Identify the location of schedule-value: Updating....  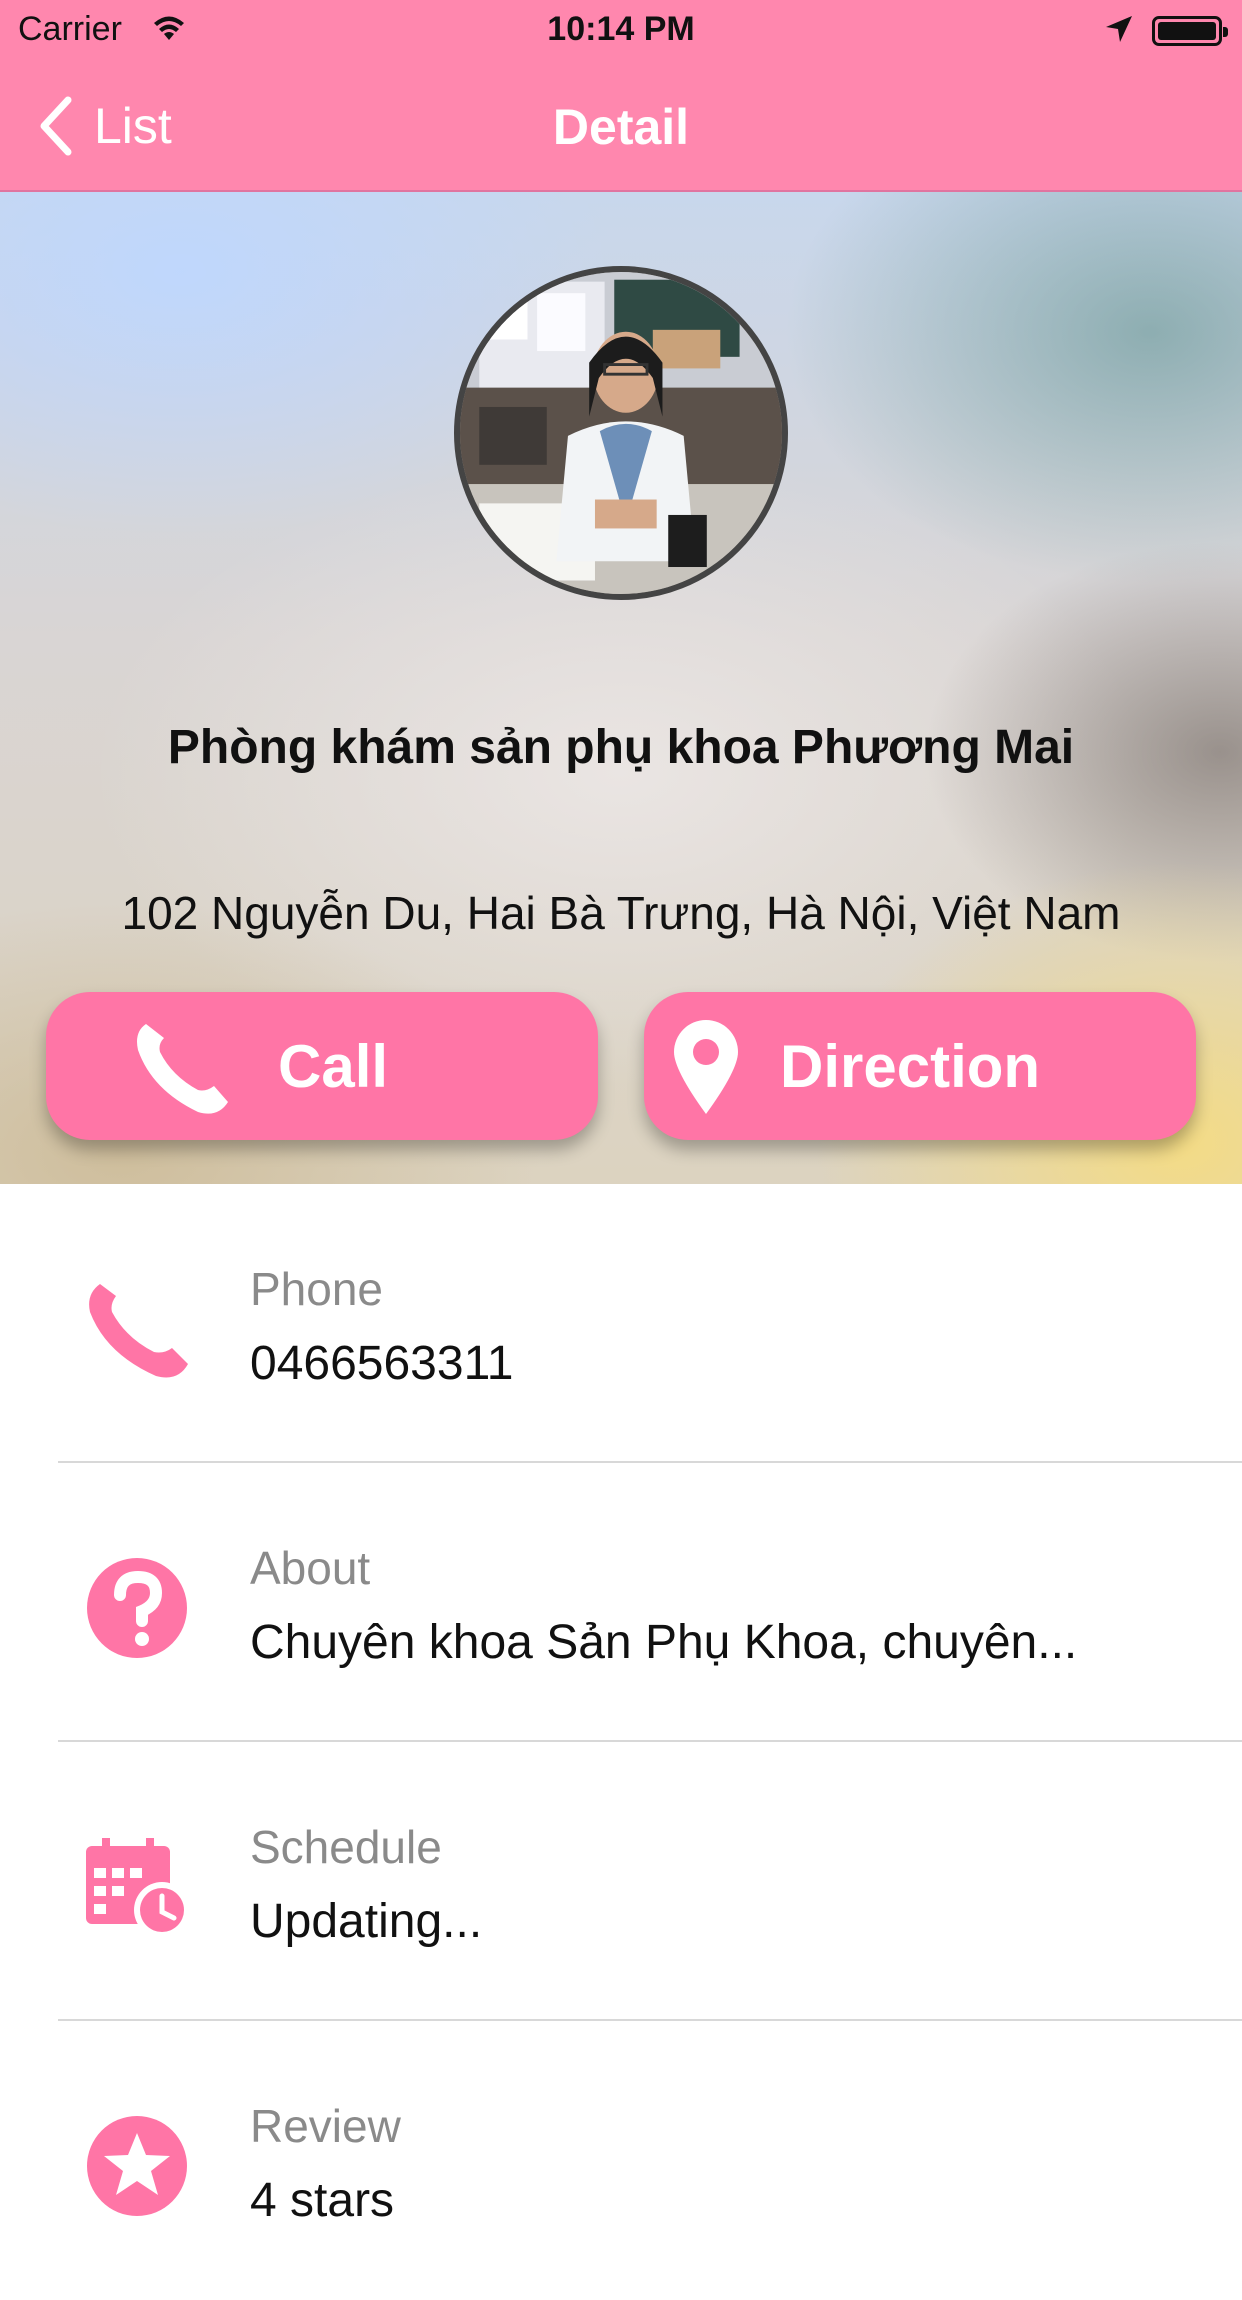
(366, 1921).